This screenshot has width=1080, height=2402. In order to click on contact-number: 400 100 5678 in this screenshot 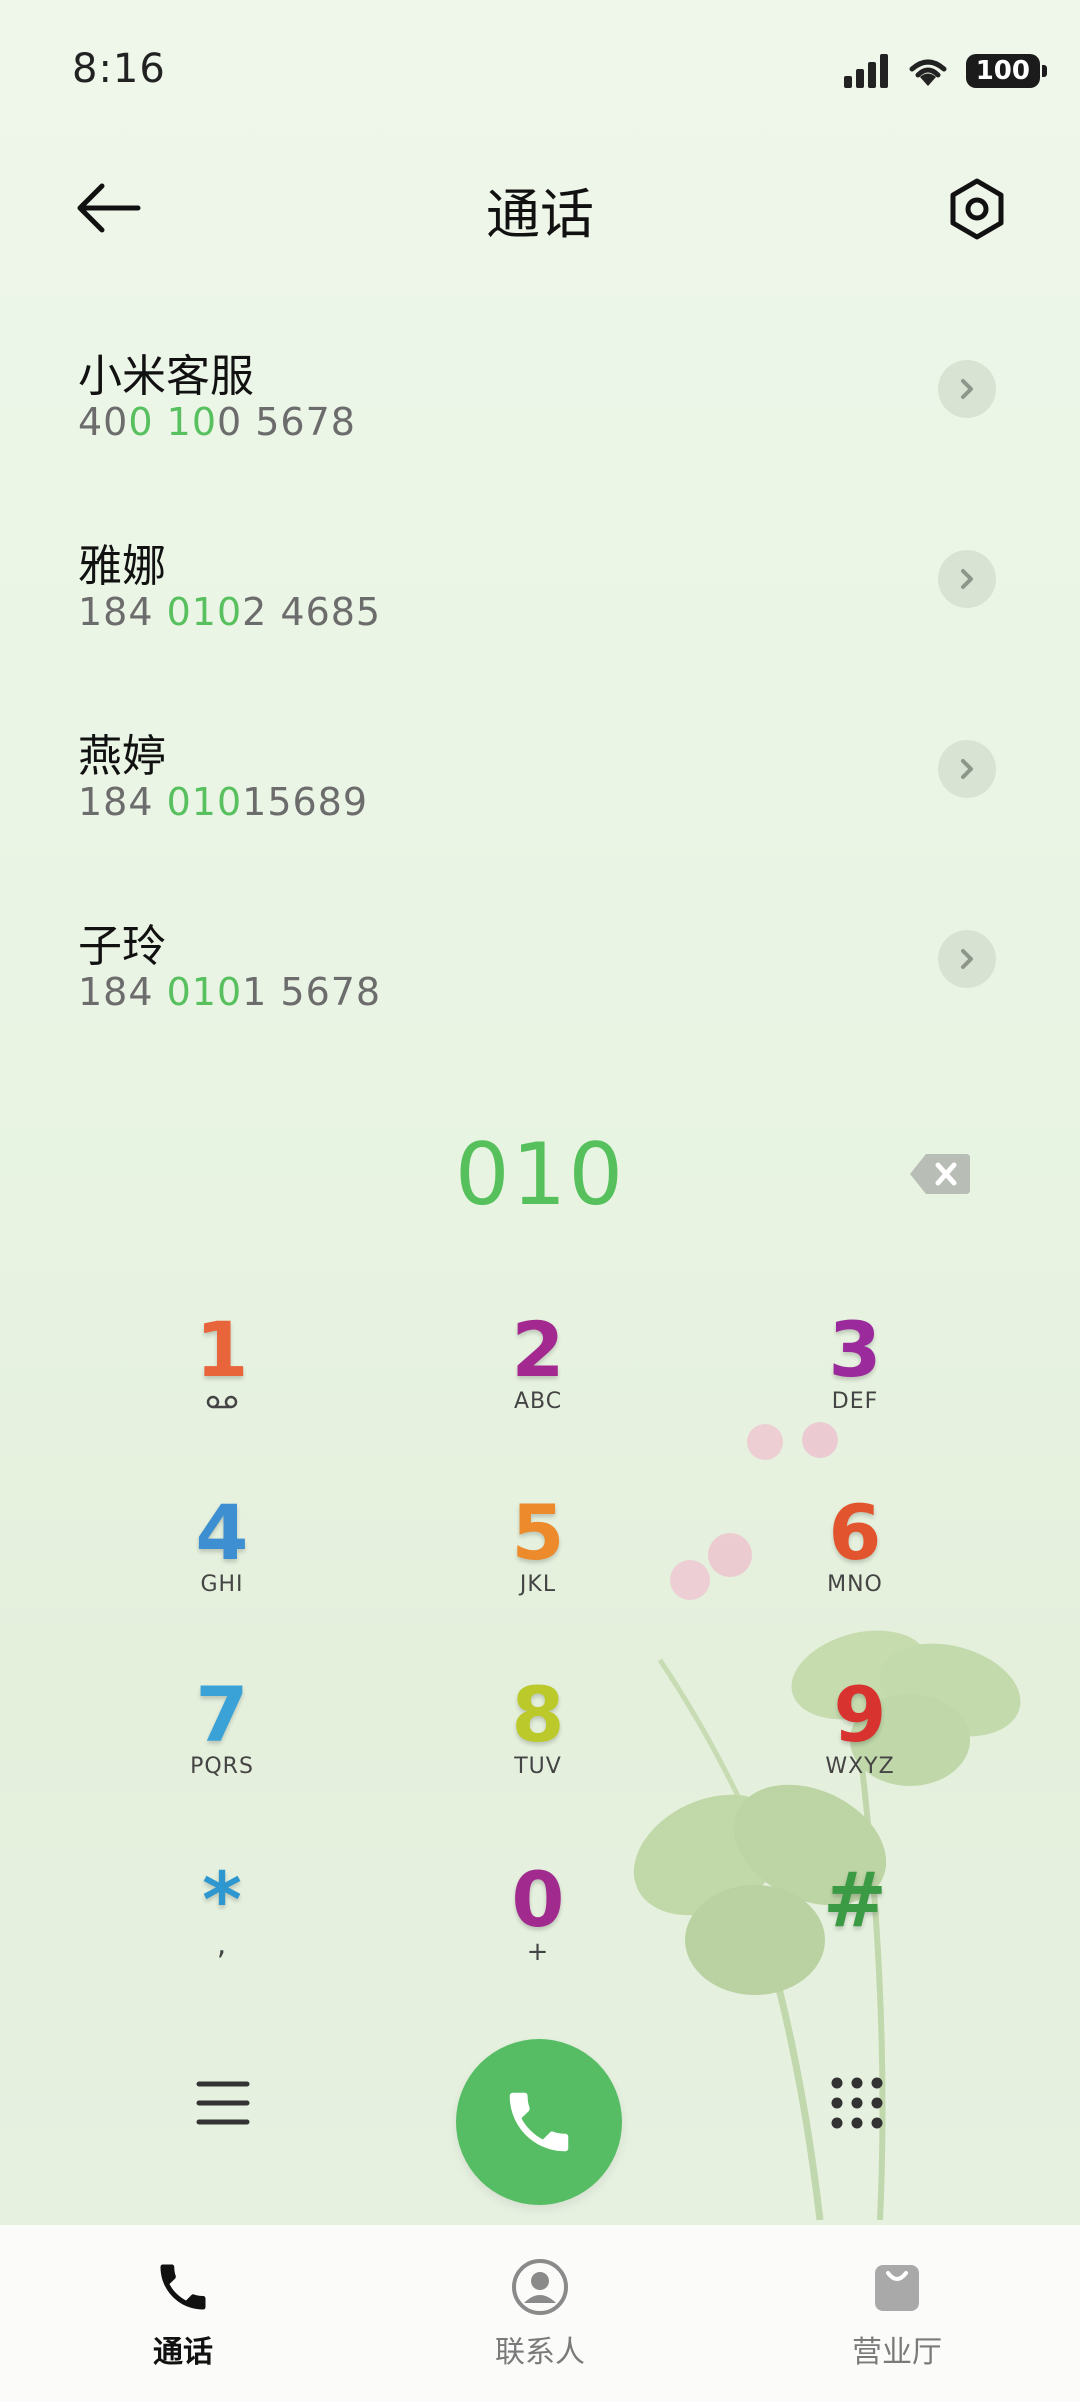, I will do `click(217, 422)`.